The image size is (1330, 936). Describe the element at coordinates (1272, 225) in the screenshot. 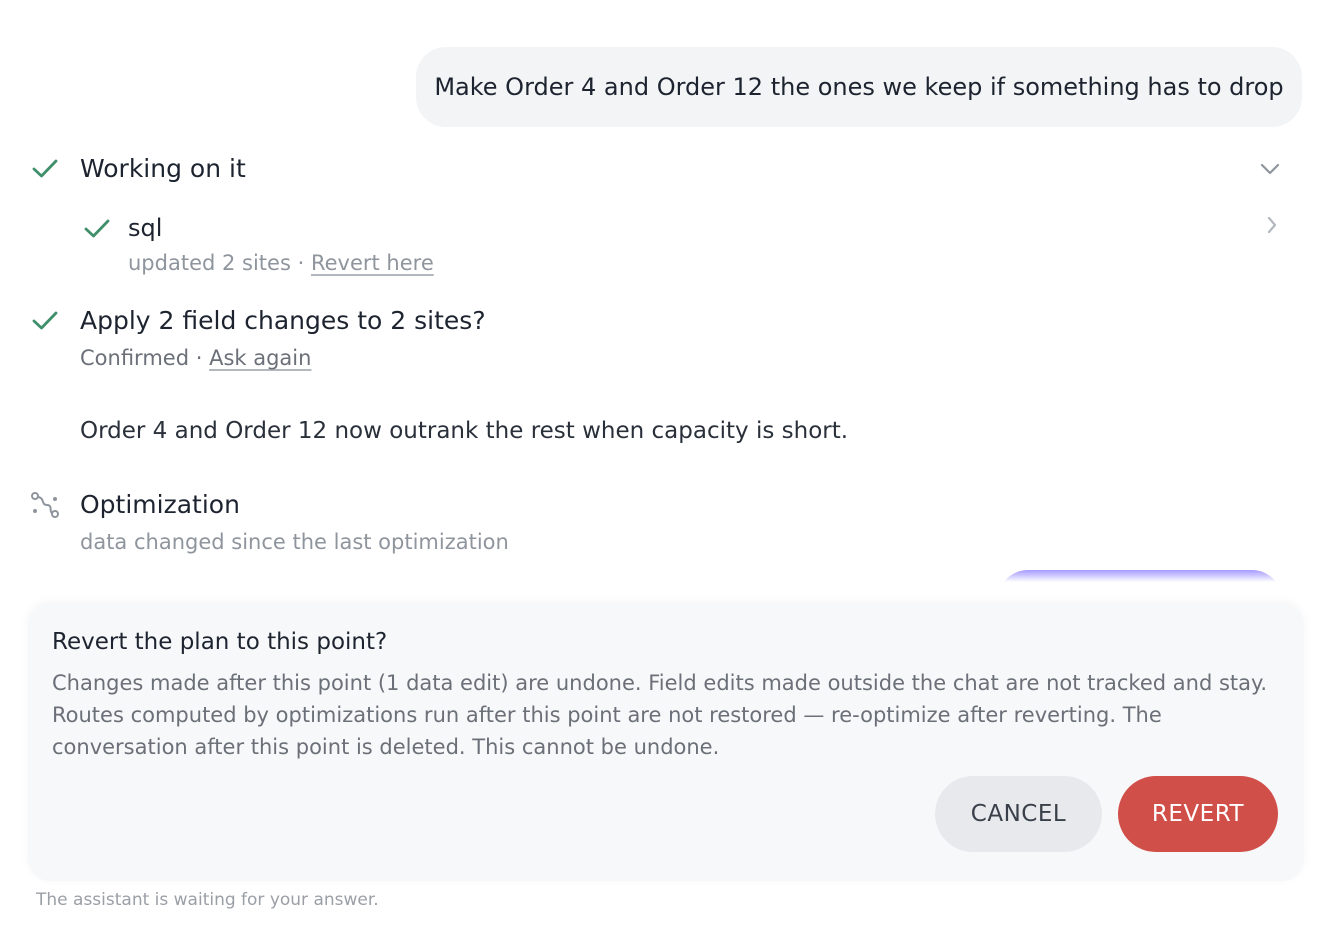

I see `chevron-right-icon` at that location.